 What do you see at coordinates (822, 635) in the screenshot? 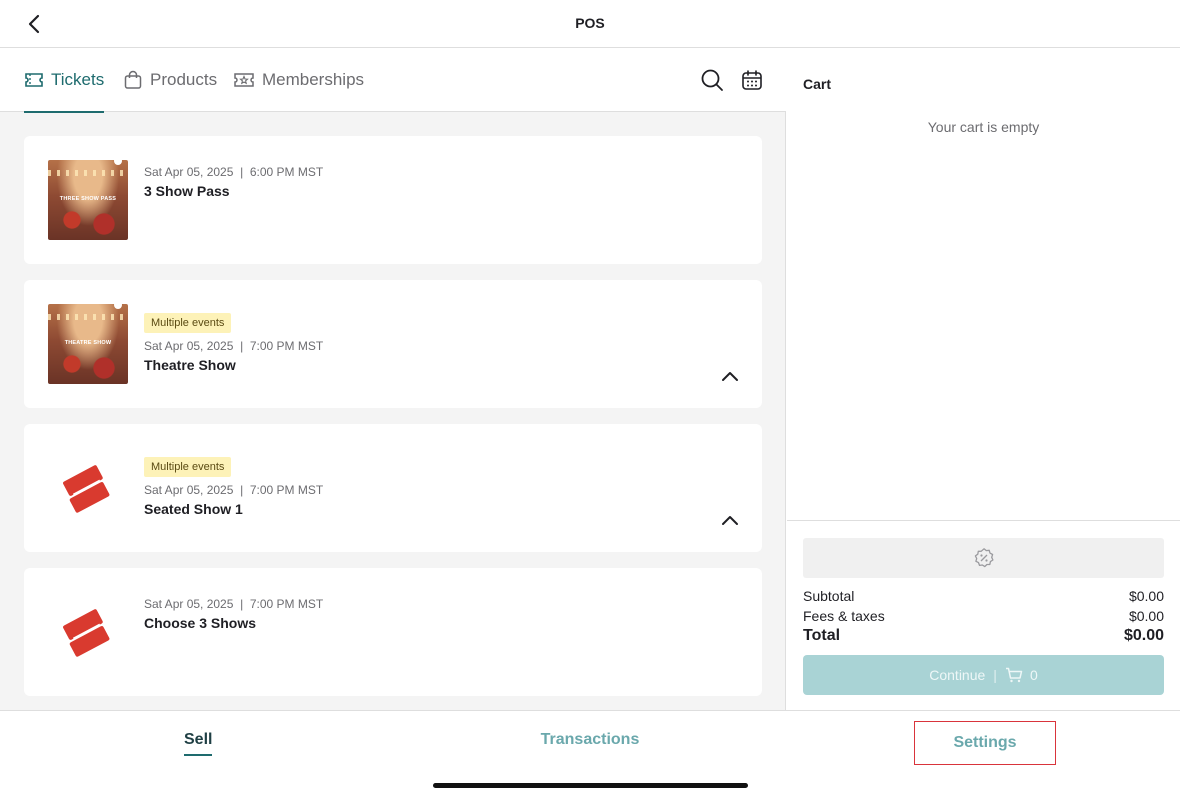
I see `total-label: Total` at bounding box center [822, 635].